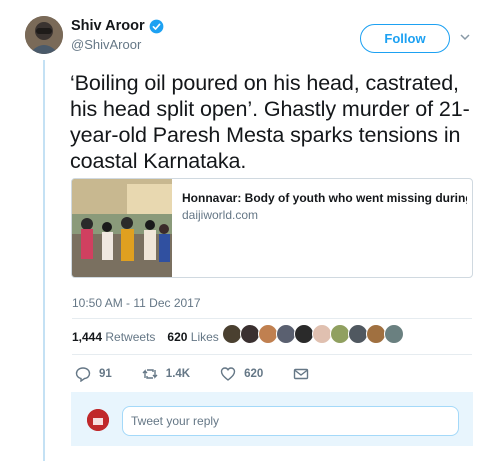 The width and height of the screenshot is (502, 461). Describe the element at coordinates (117, 44) in the screenshot. I see `author-handle: @ShivAroor` at that location.